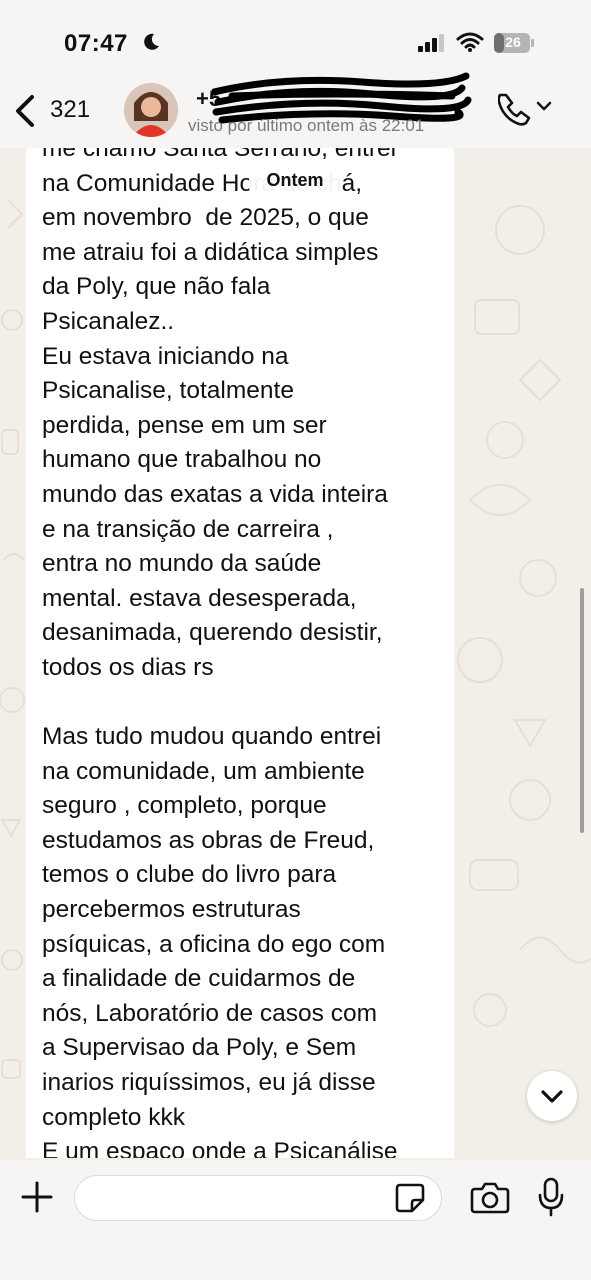  I want to click on message-line: mental. estava desesperada,, so click(199, 598).